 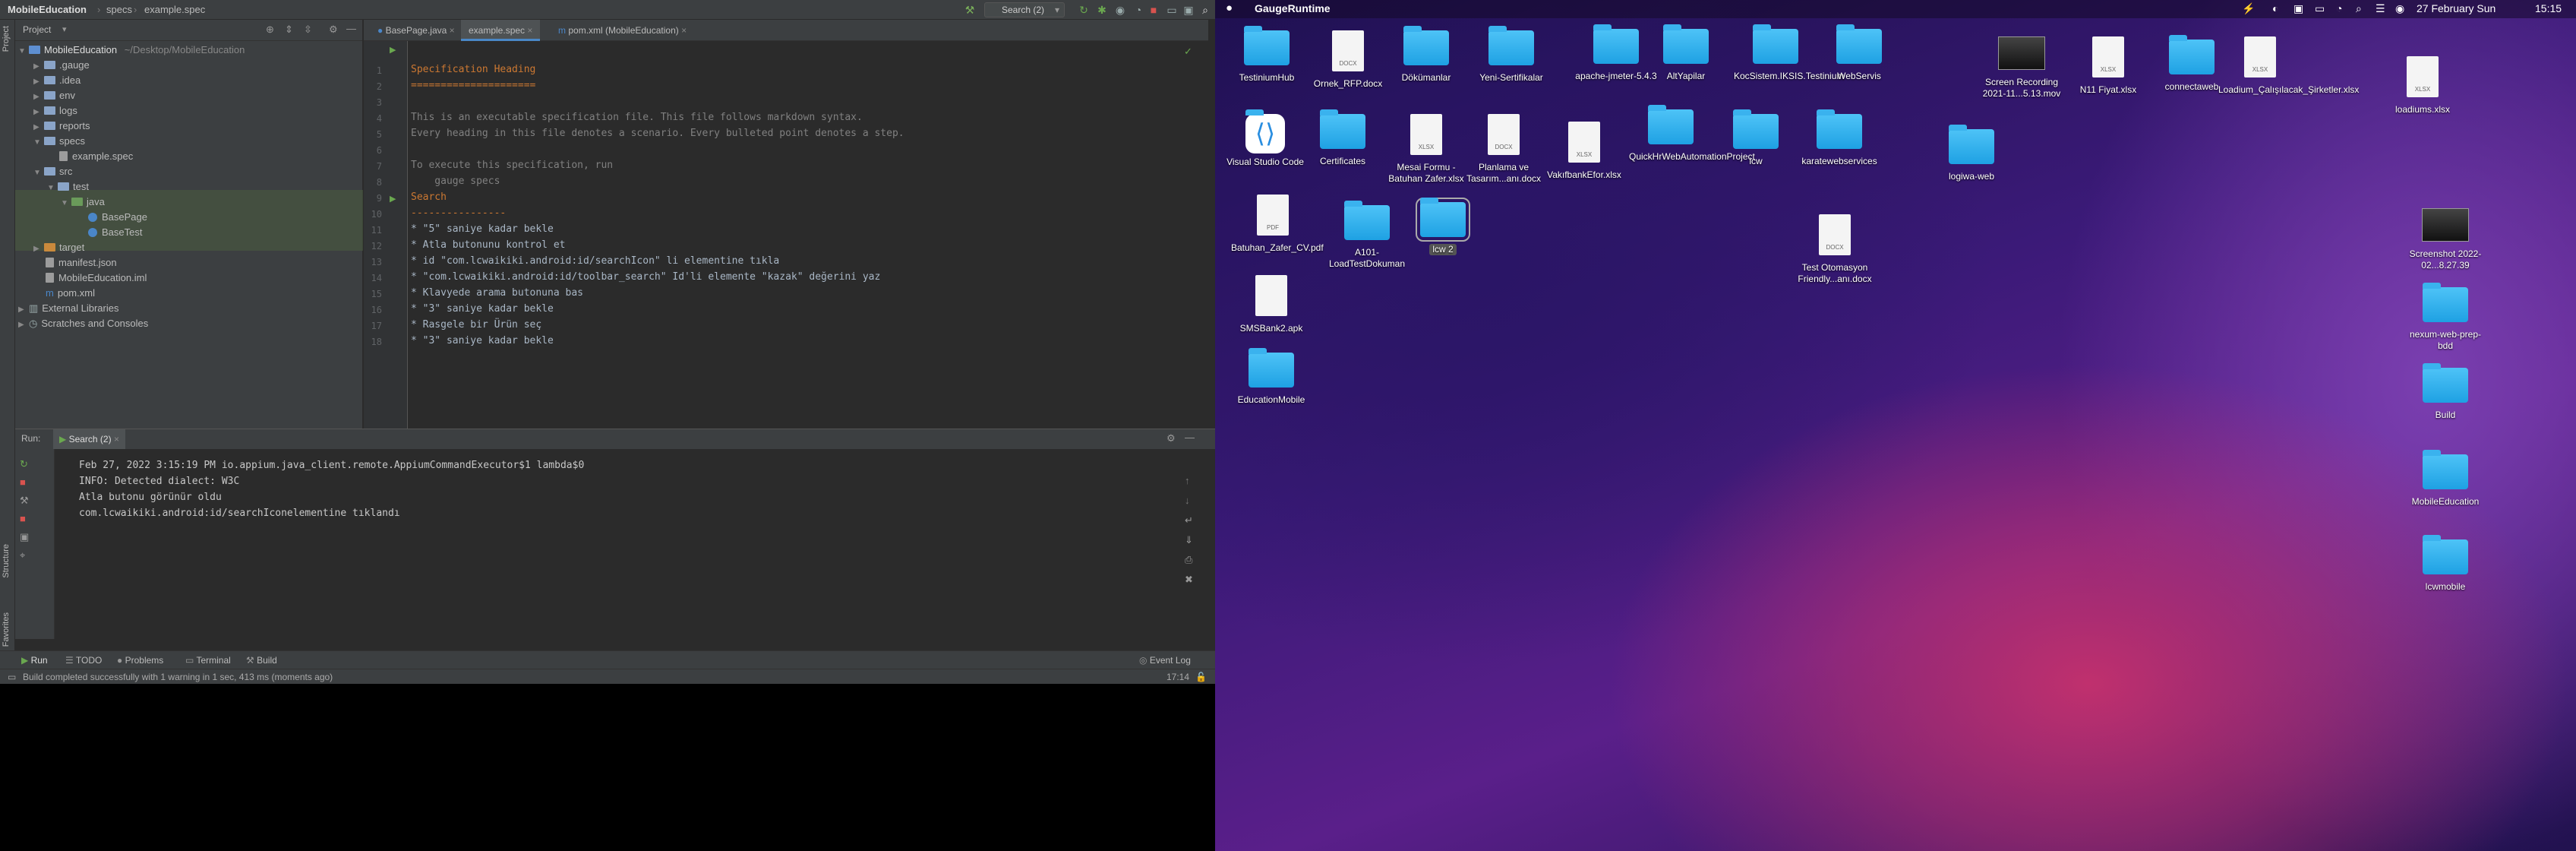 What do you see at coordinates (1024, 9) in the screenshot?
I see `run-configuration-selector: Search (2) ▾` at bounding box center [1024, 9].